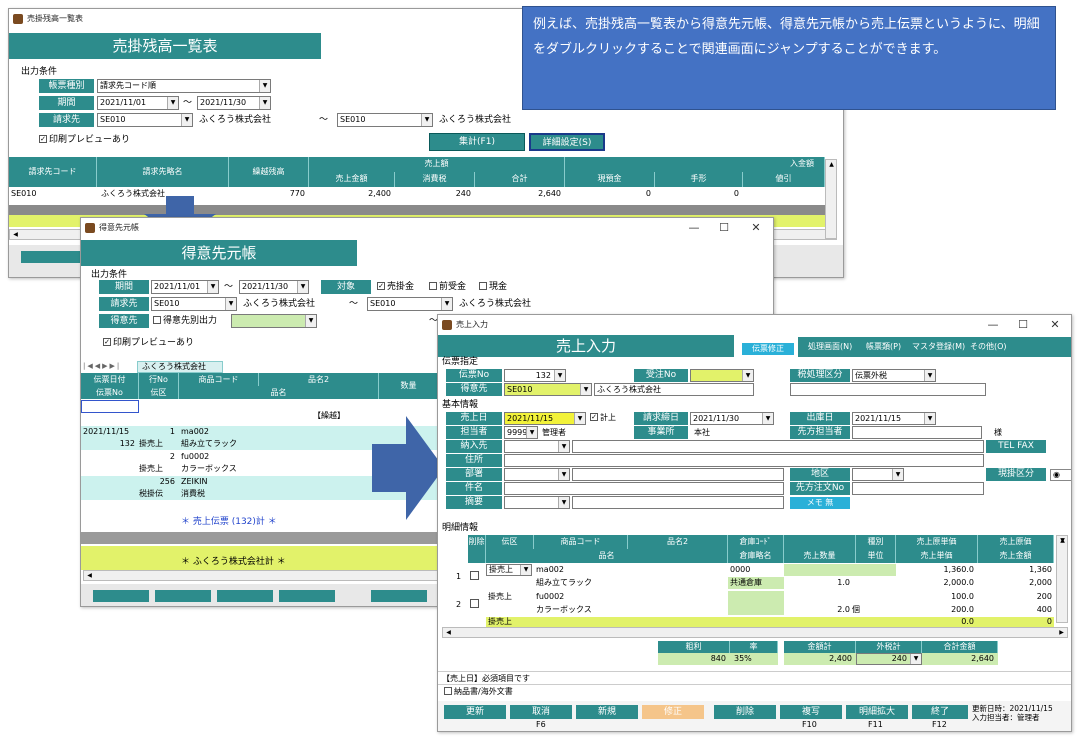 This screenshot has height=738, width=1089. Describe the element at coordinates (537, 502) in the screenshot. I see `summary-code-input: ▼` at that location.